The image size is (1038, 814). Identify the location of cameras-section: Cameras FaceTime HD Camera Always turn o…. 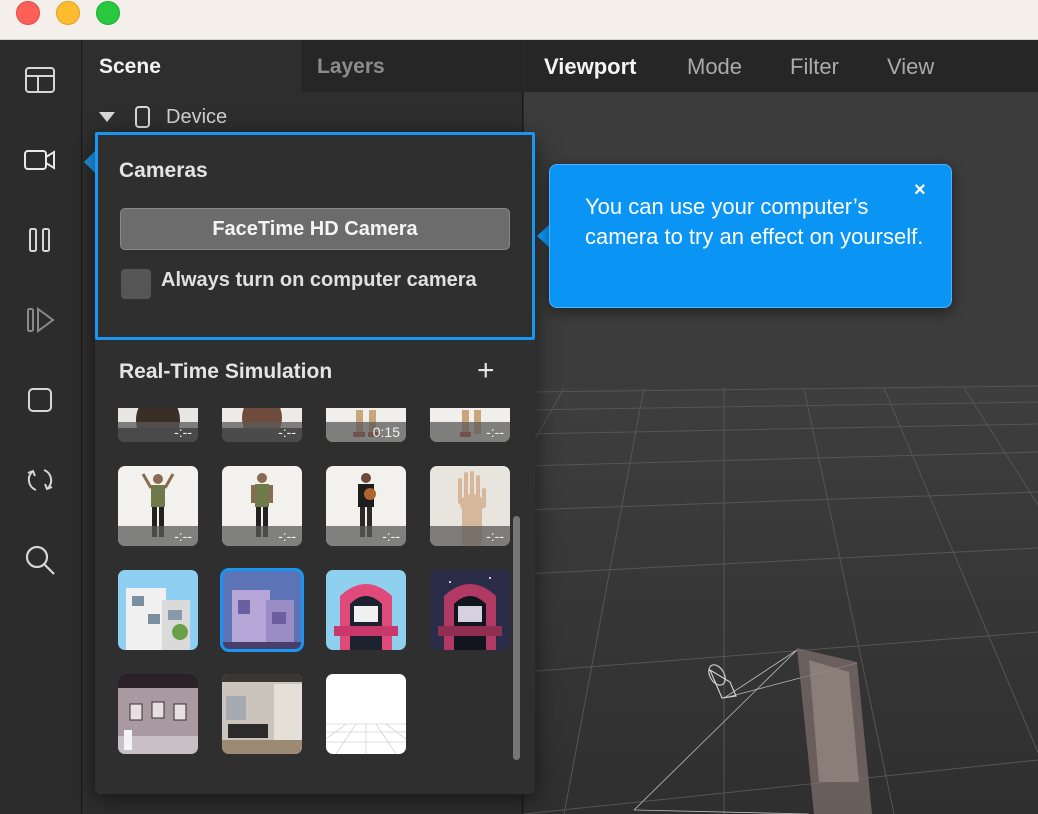
(315, 236).